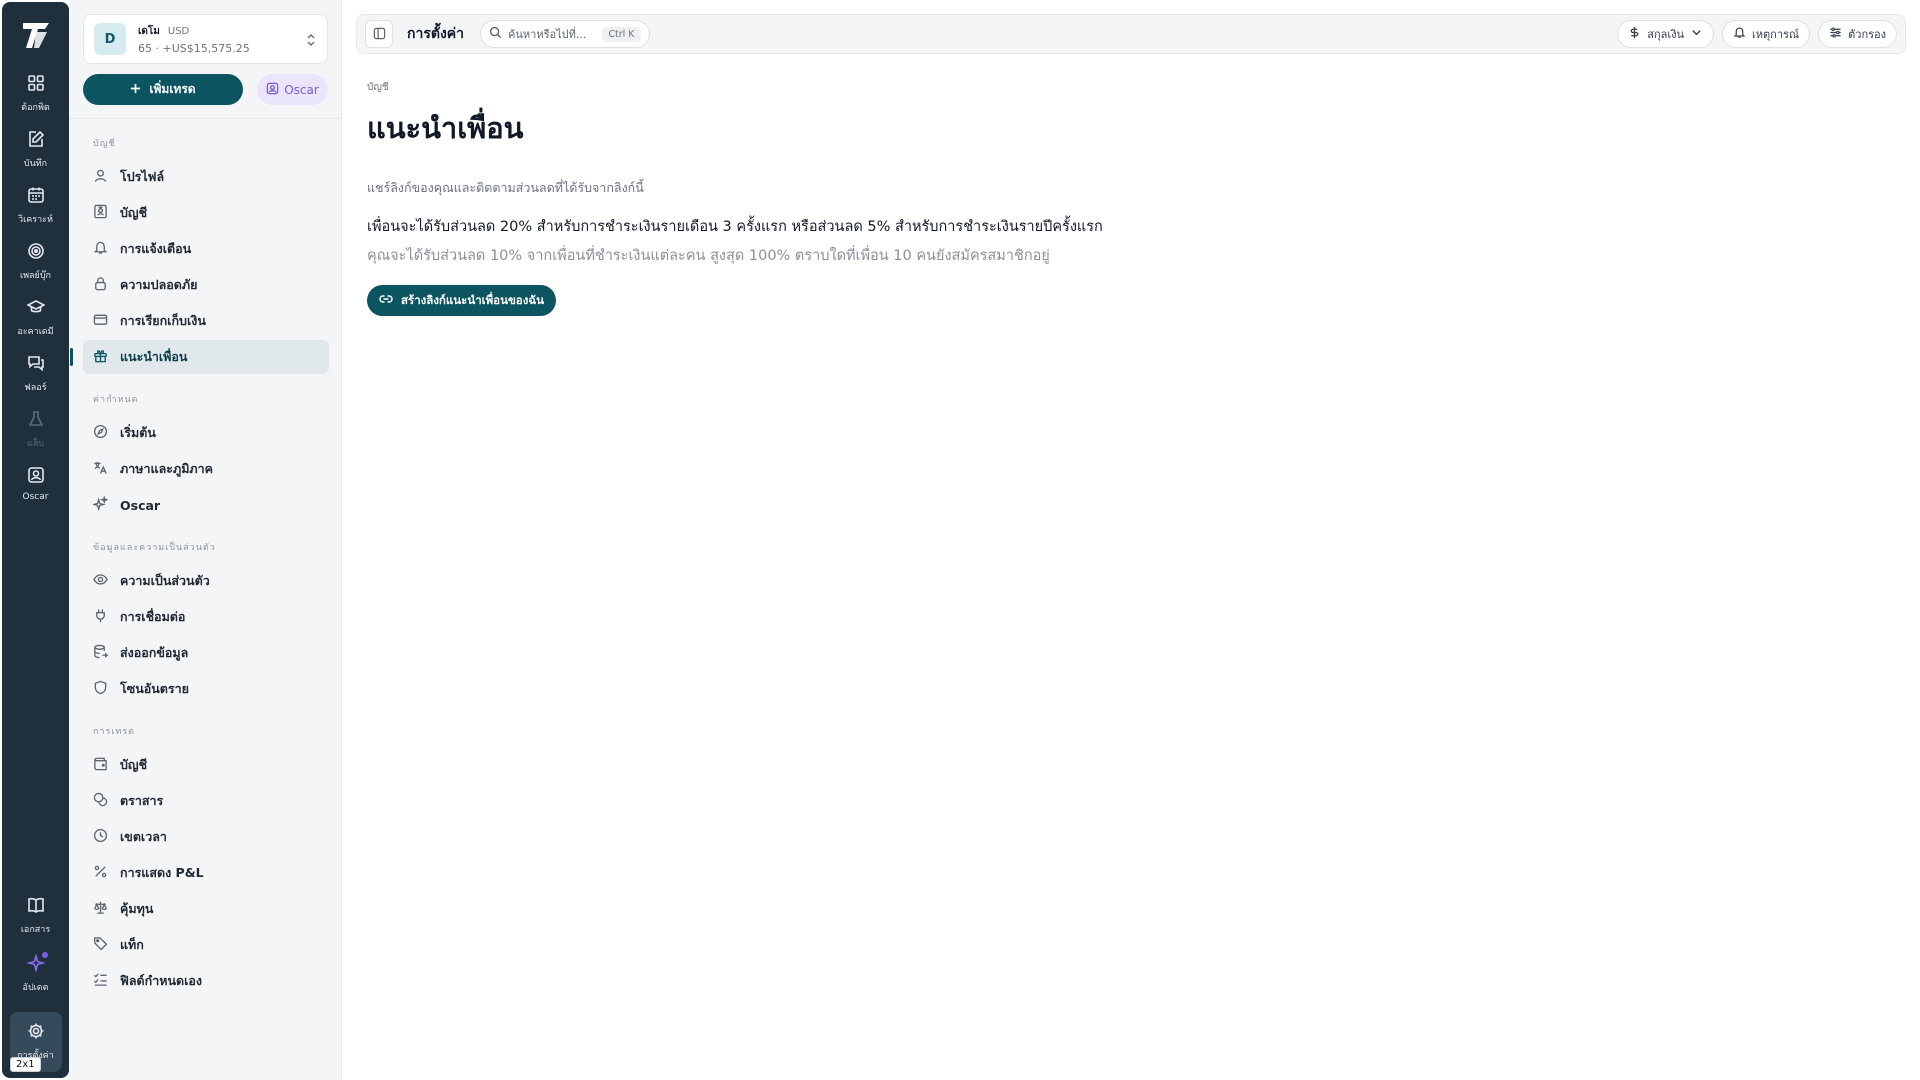 The width and height of the screenshot is (1920, 1080). What do you see at coordinates (206, 505) in the screenshot?
I see `nav-item-oscar: Oscar` at bounding box center [206, 505].